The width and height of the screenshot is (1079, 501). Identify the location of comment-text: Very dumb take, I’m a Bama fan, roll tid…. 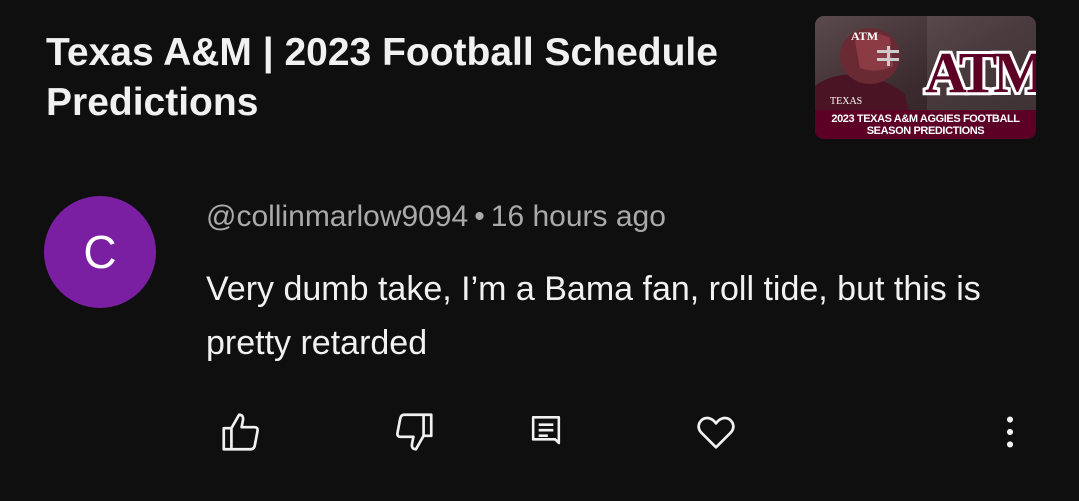
(593, 316).